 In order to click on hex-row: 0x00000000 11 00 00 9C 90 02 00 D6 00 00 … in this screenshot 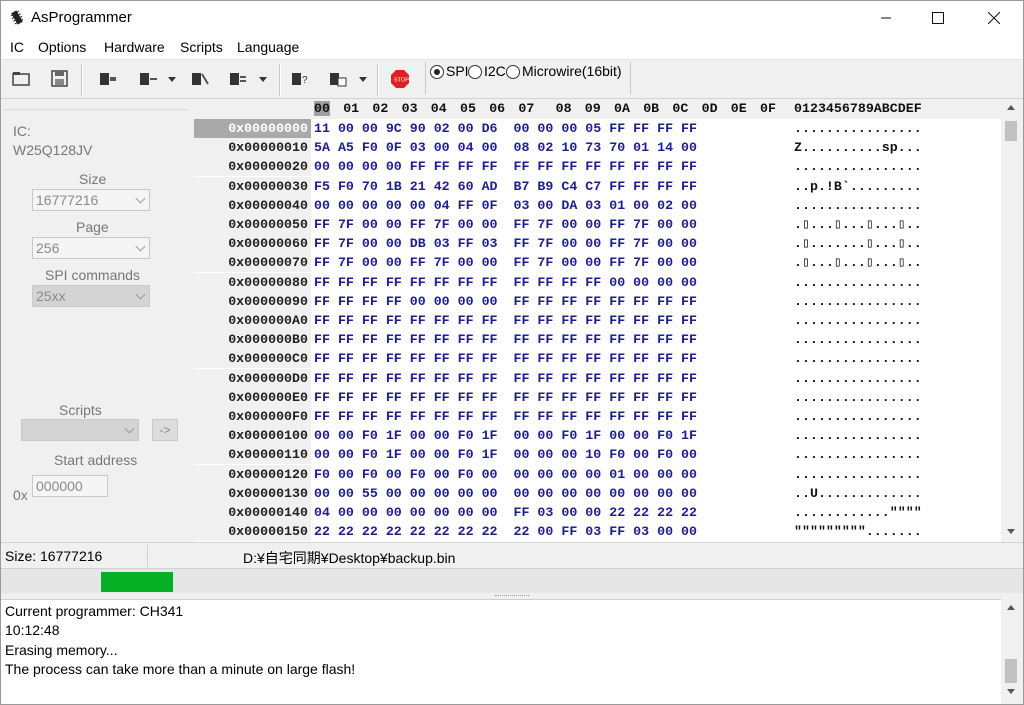, I will do `click(597, 128)`.